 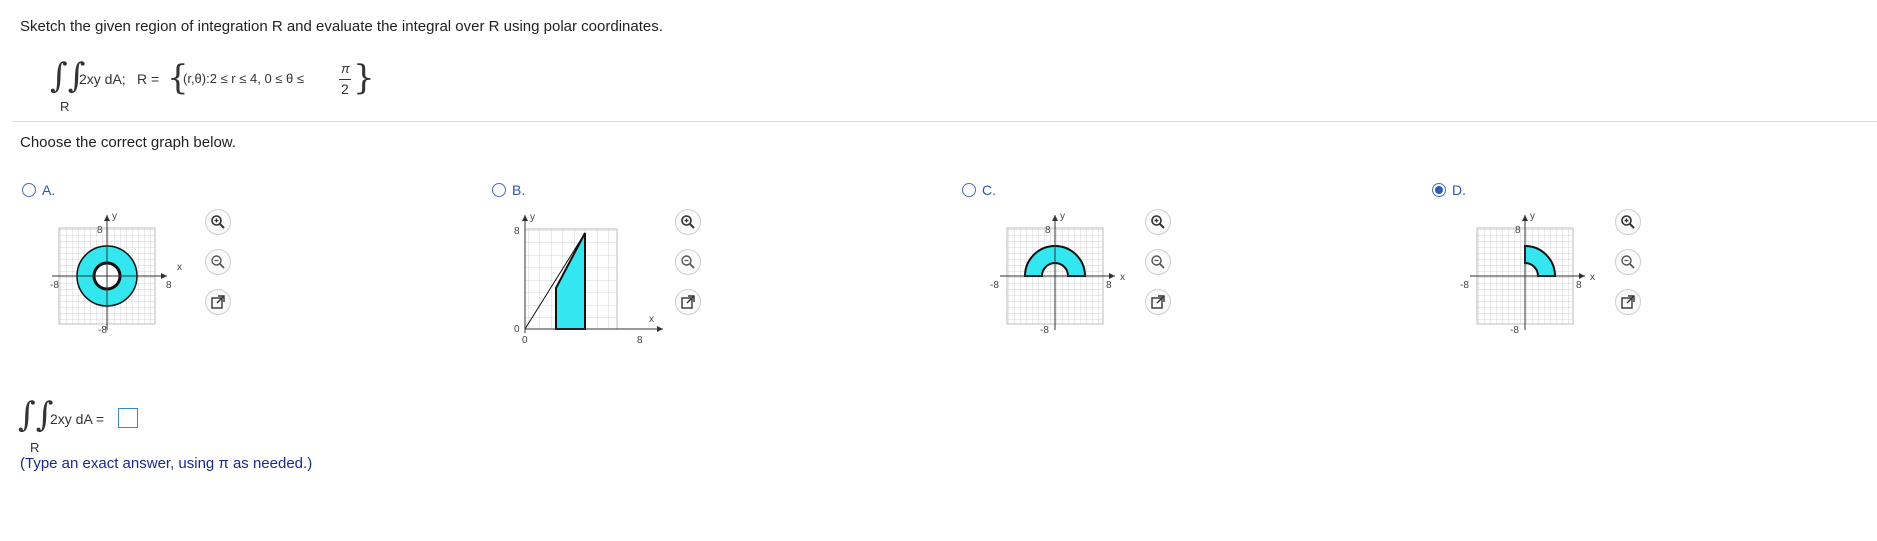 I want to click on graph-d-y-label: y, so click(x=1532, y=216).